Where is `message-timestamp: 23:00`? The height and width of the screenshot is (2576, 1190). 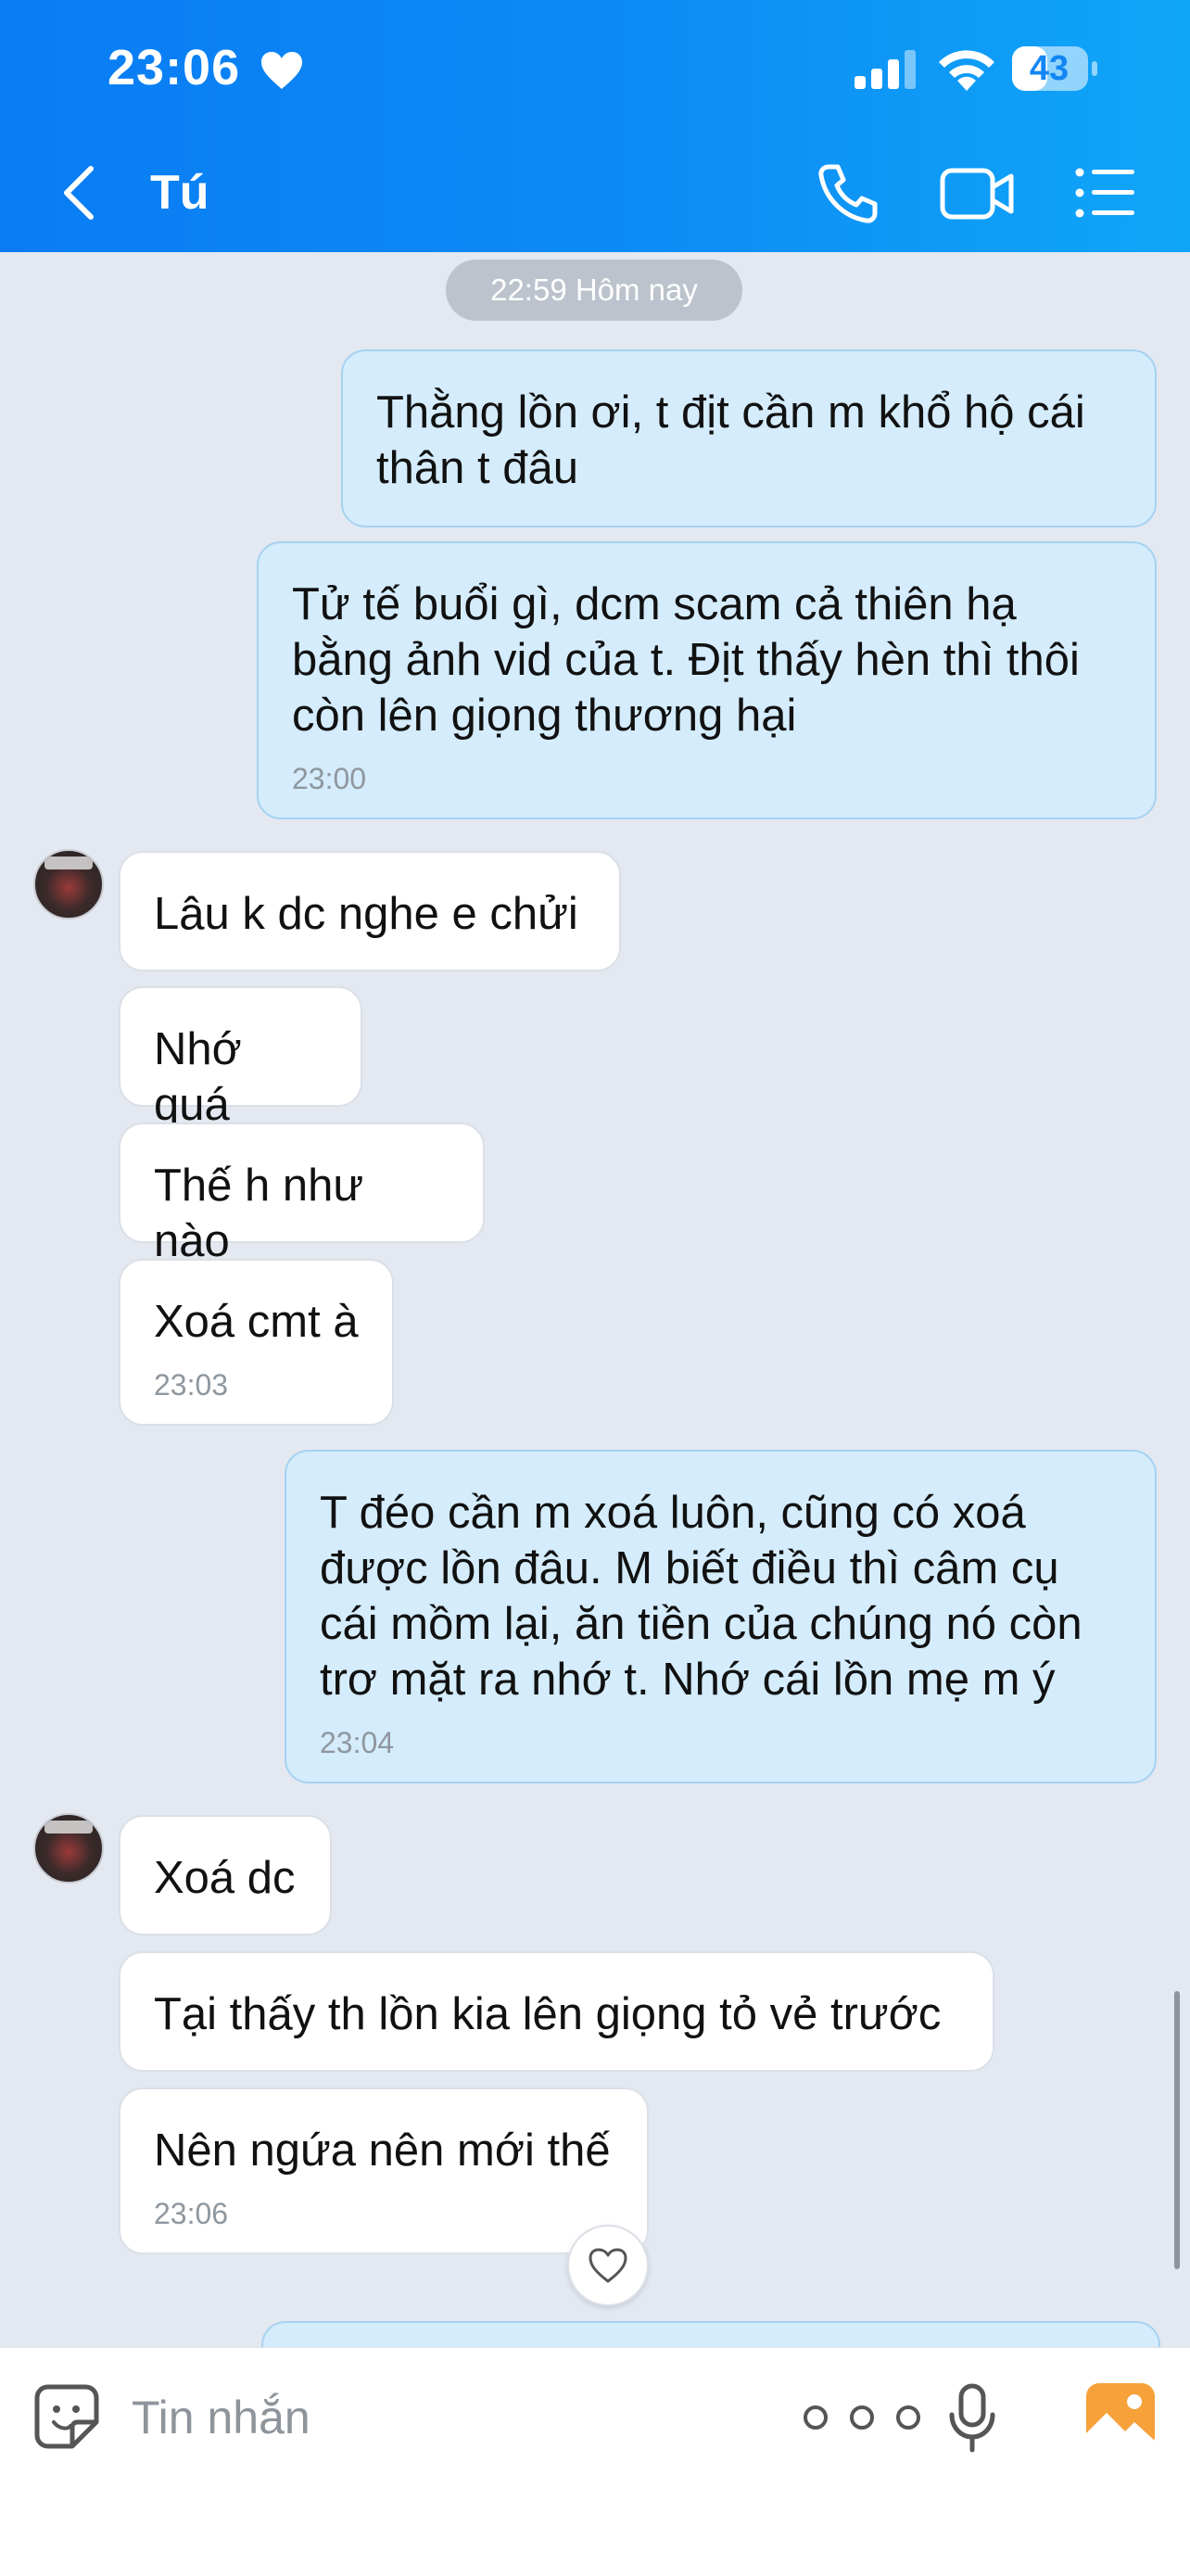 message-timestamp: 23:00 is located at coordinates (329, 778).